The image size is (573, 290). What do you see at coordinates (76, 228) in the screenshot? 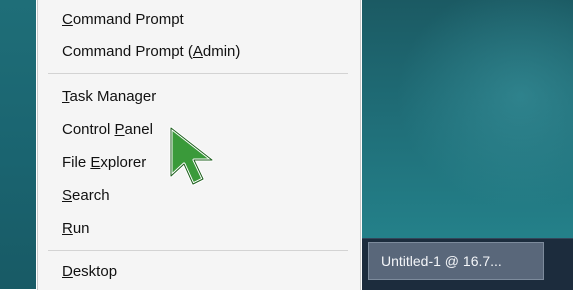
I see `menu-item-label: Run` at bounding box center [76, 228].